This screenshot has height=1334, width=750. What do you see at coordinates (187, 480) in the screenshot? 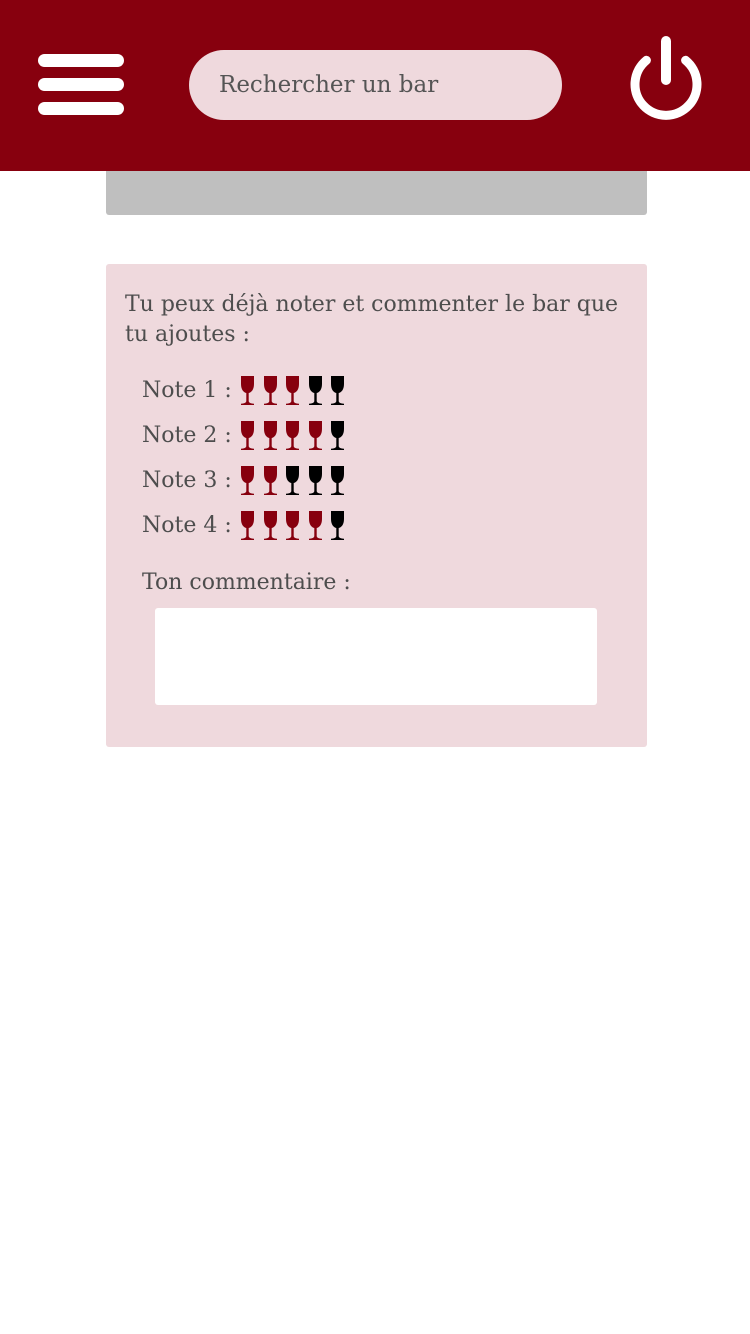
I see `note-label: Note 3 :` at bounding box center [187, 480].